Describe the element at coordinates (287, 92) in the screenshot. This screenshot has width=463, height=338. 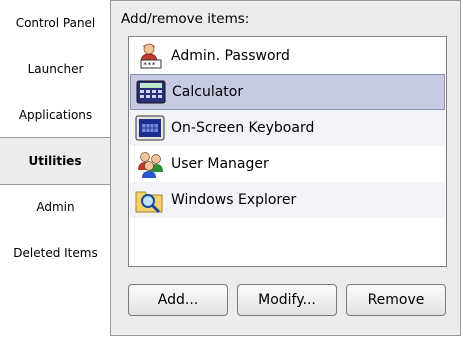
I see `list-item-calculator: Calculator` at that location.